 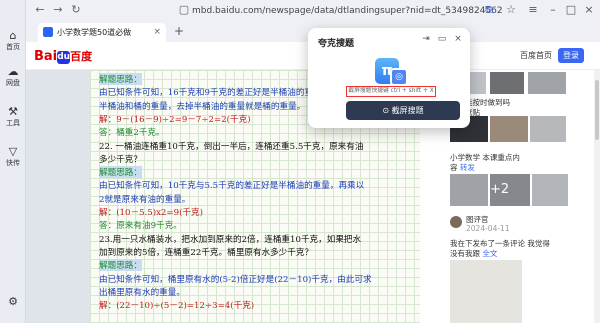 What do you see at coordinates (536, 55) in the screenshot?
I see `baidu-home-link: 百度首页` at bounding box center [536, 55].